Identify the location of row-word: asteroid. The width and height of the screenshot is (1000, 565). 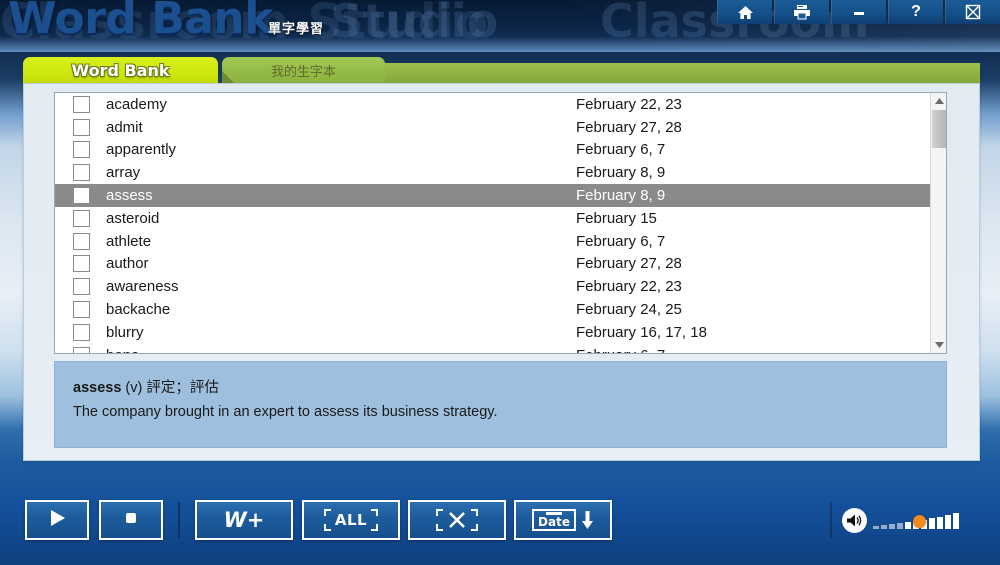
(133, 218).